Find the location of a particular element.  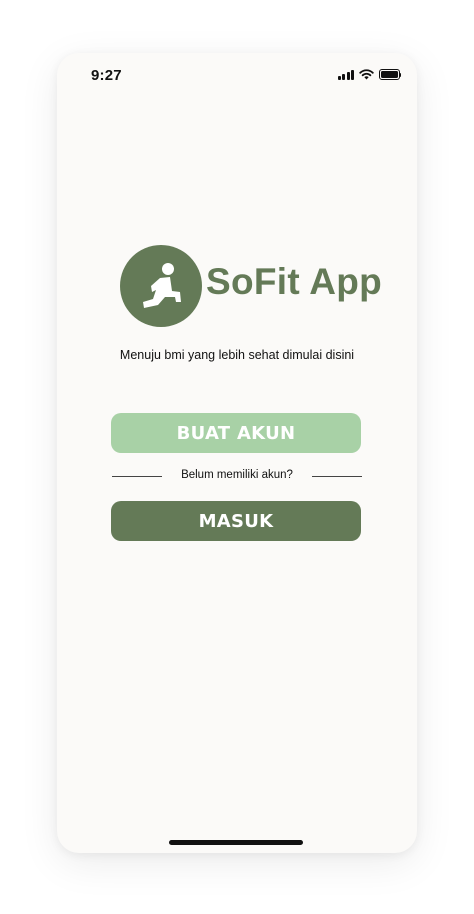

divider-text: Belum memiliki akun? is located at coordinates (237, 475).